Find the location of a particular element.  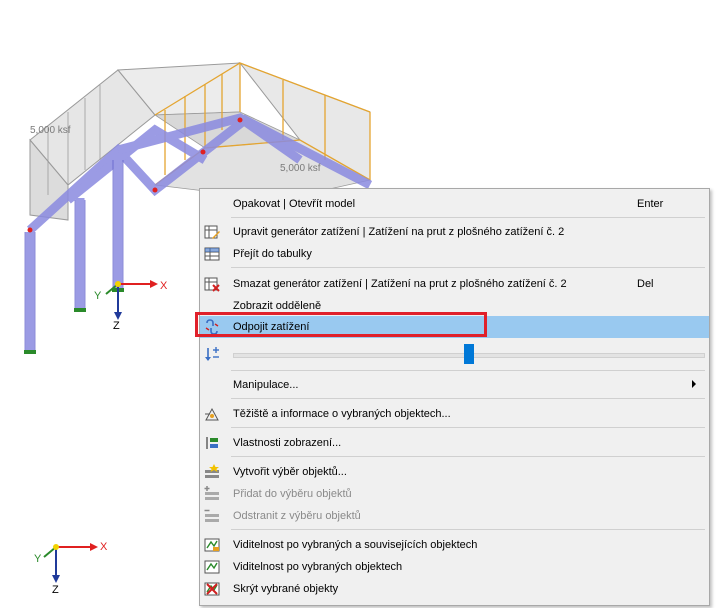

shortcut-label: Del is located at coordinates (645, 284).